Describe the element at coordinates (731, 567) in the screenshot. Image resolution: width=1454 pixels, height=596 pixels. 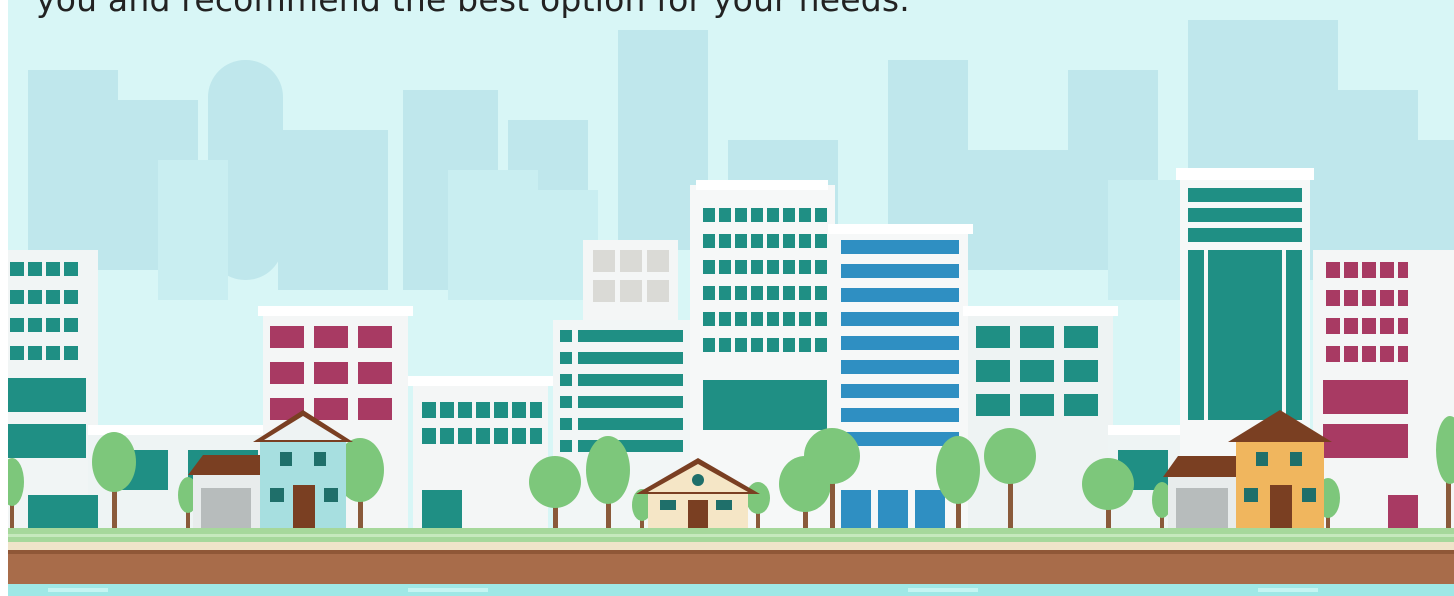
I see `ground` at that location.